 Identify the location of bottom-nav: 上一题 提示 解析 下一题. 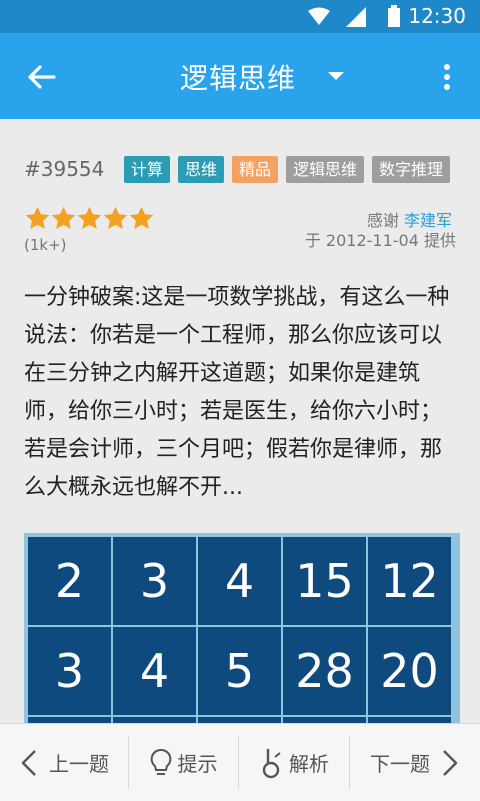
(240, 762).